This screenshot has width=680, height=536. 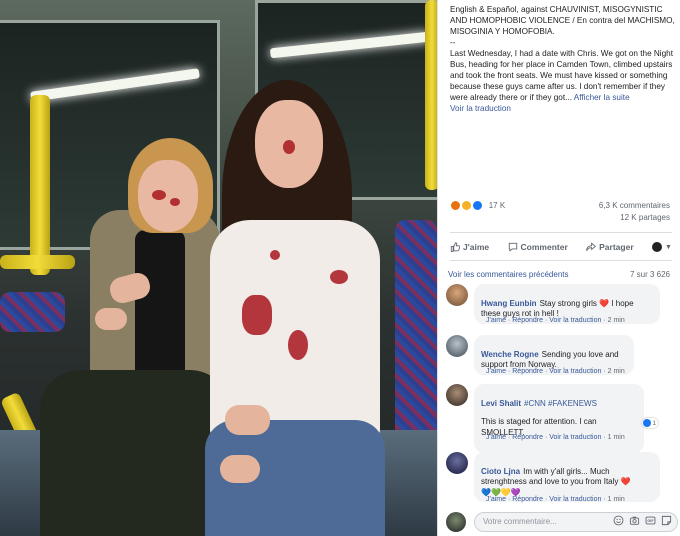 What do you see at coordinates (560, 403) in the screenshot?
I see `comment-hashtags: #CNN #FAKENEWS` at bounding box center [560, 403].